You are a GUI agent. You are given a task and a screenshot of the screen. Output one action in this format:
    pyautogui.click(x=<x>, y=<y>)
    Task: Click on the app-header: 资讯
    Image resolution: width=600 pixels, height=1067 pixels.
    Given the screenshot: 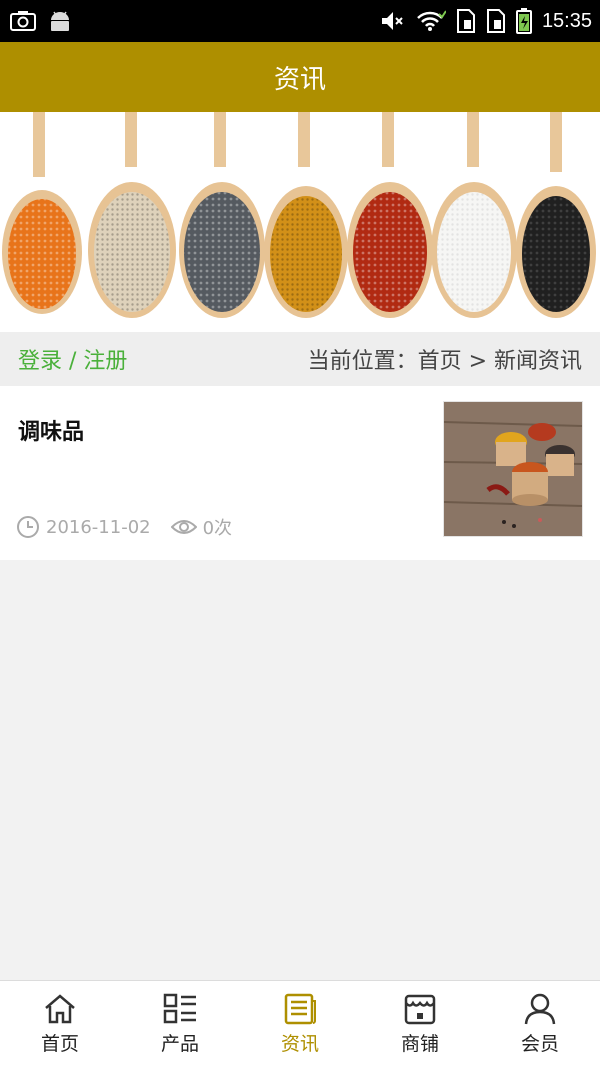 What is the action you would take?
    pyautogui.click(x=300, y=77)
    